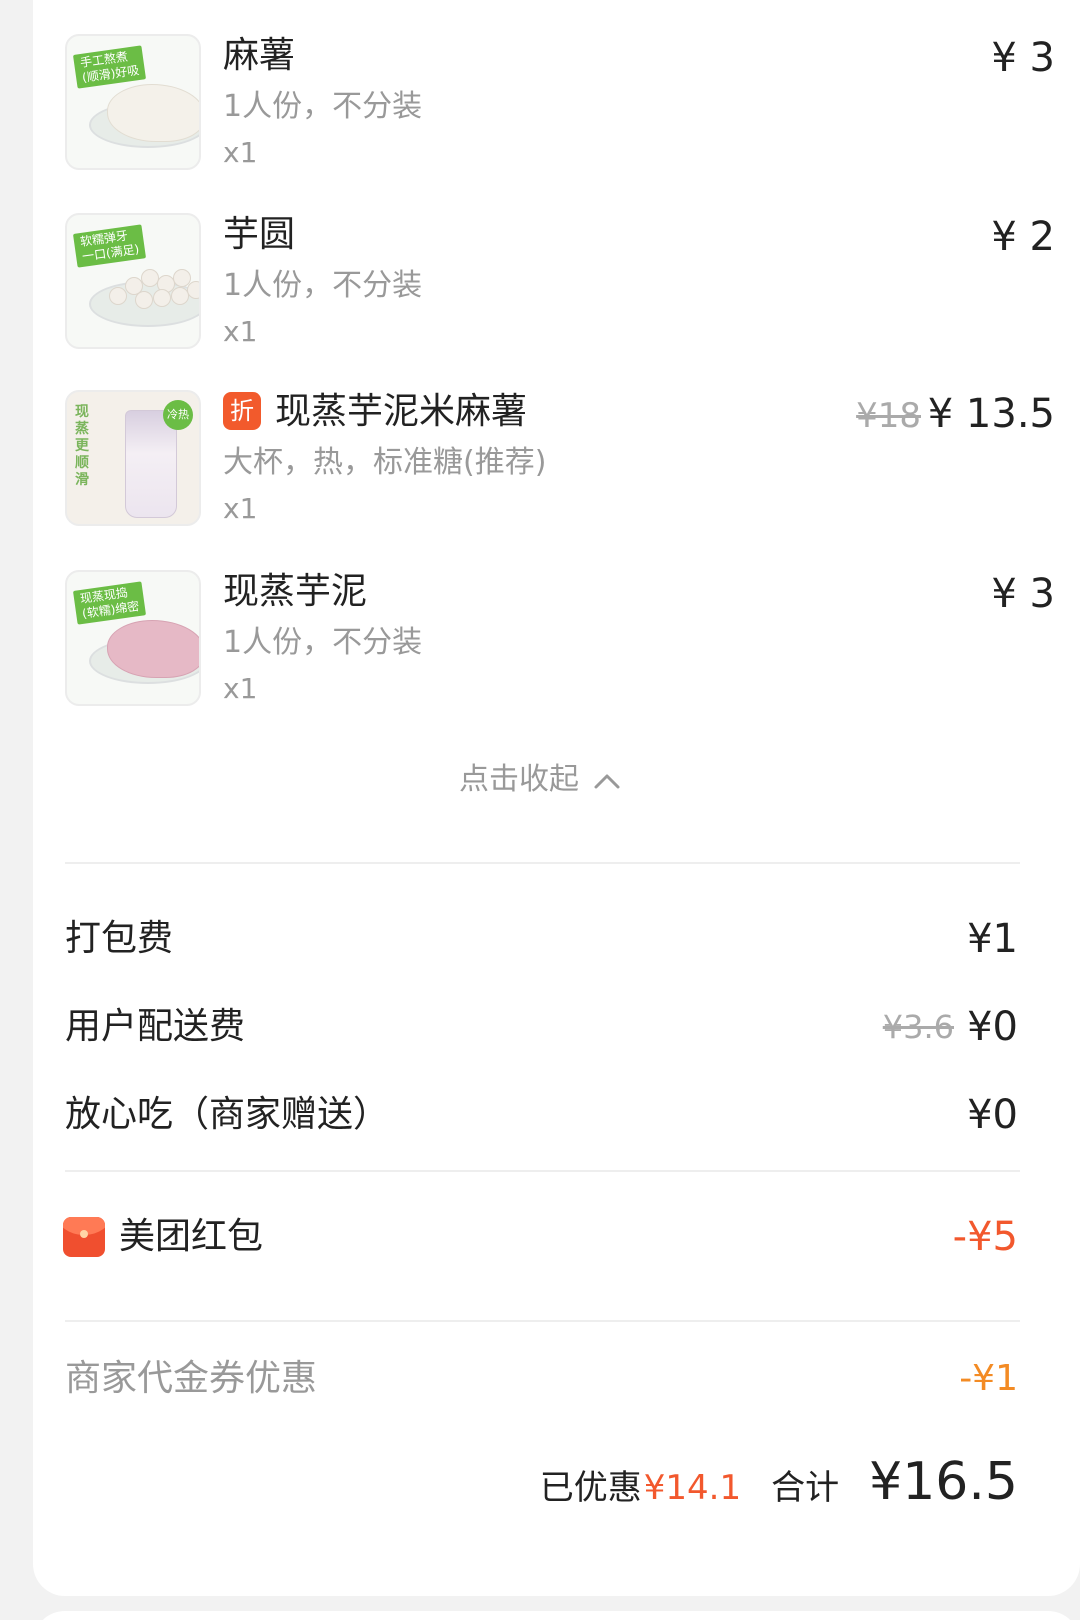  I want to click on image-tag: 软糯弹牙 一口(满足), so click(109, 246).